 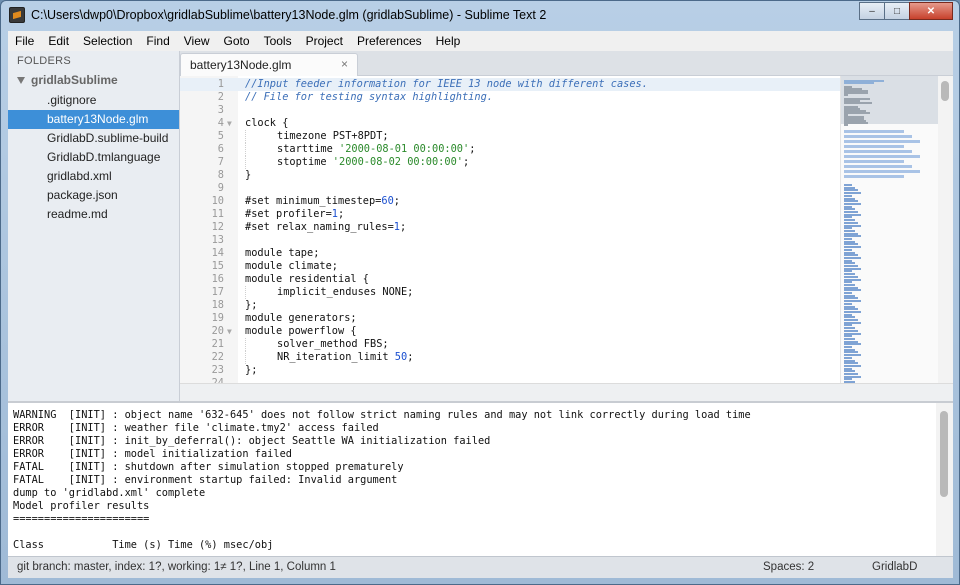 What do you see at coordinates (245, 136) in the screenshot?
I see `indent-guide` at bounding box center [245, 136].